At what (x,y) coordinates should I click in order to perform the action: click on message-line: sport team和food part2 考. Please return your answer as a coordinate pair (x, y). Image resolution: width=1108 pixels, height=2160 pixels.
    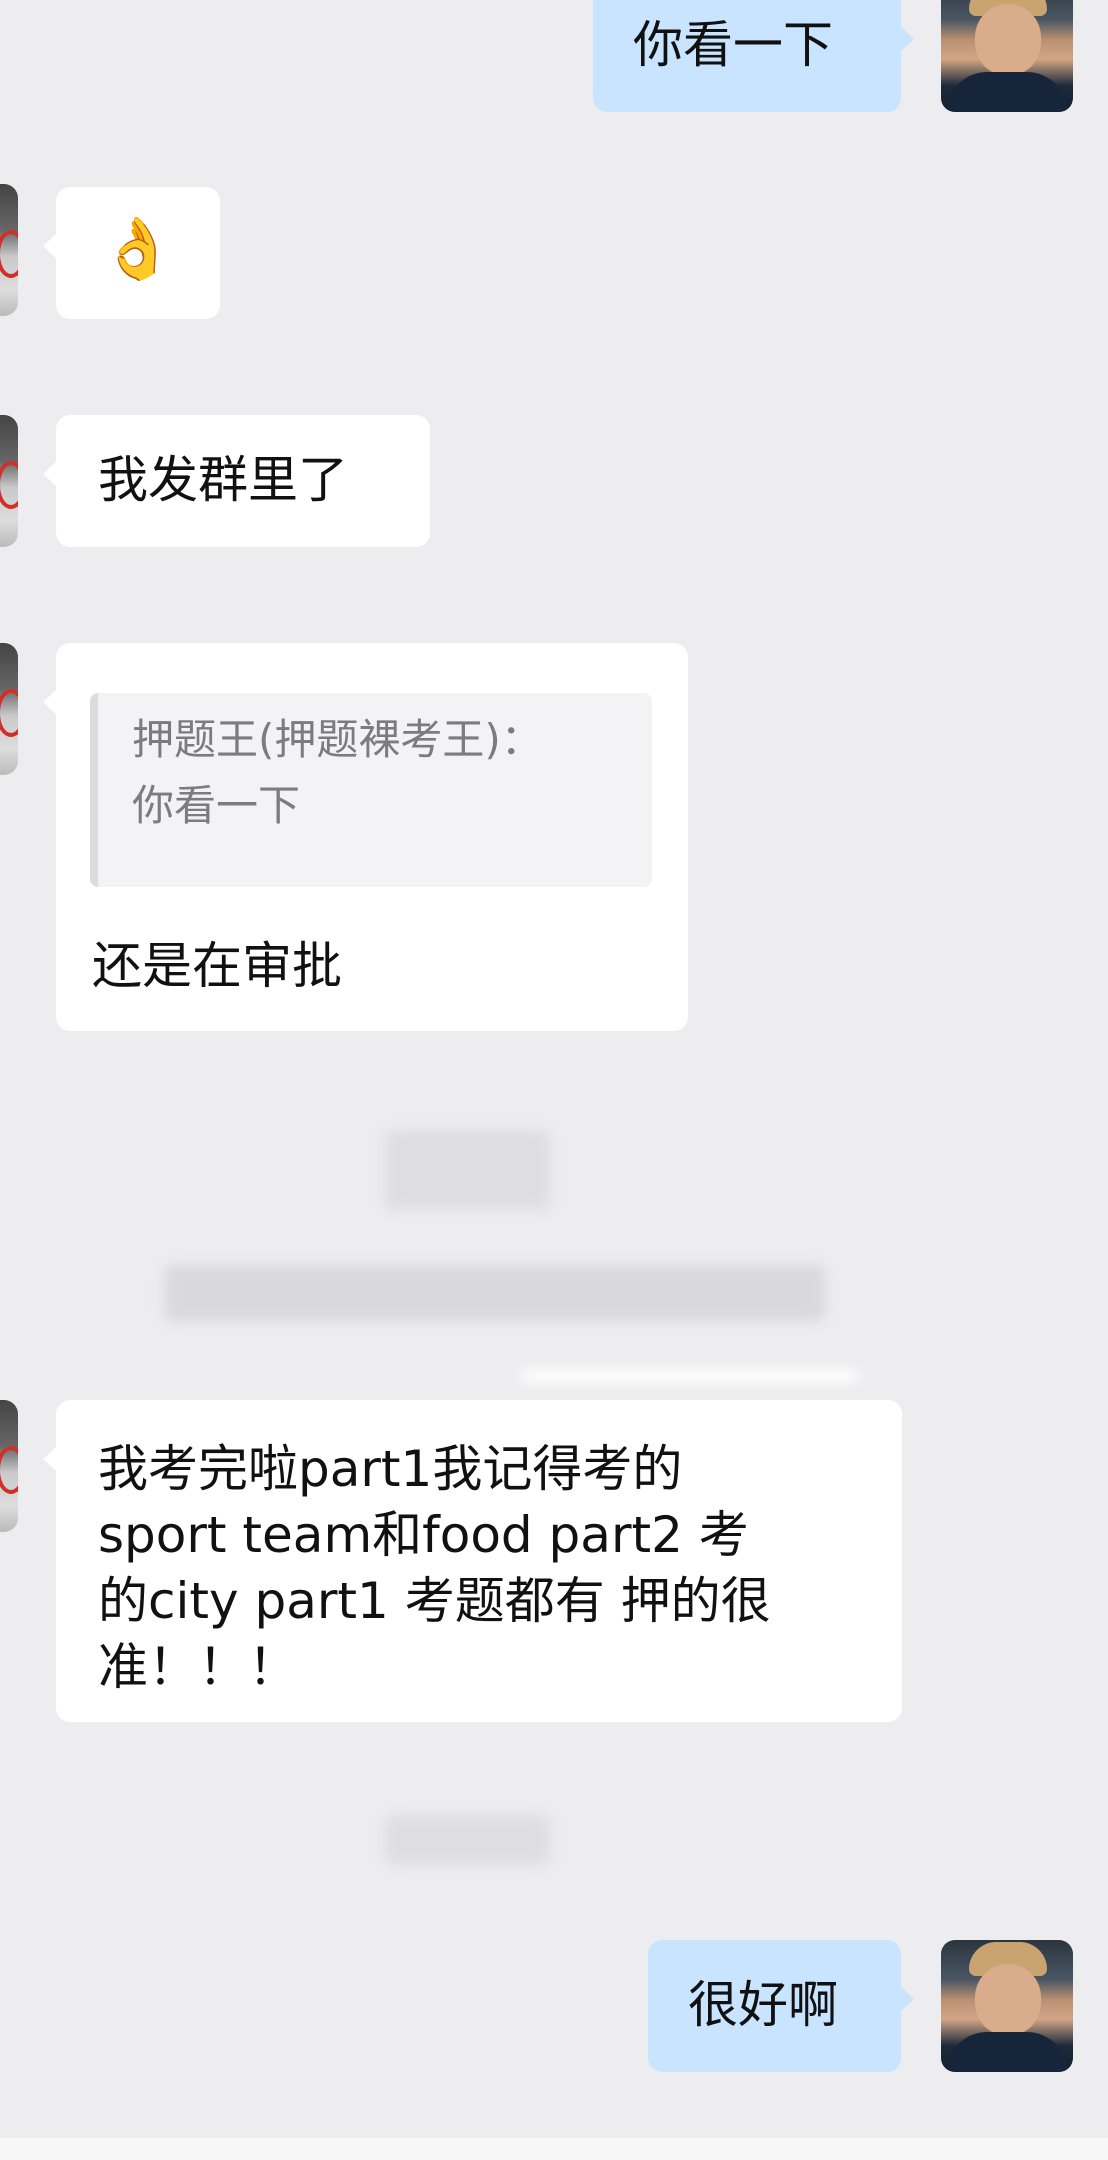
    Looking at the image, I should click on (423, 1535).